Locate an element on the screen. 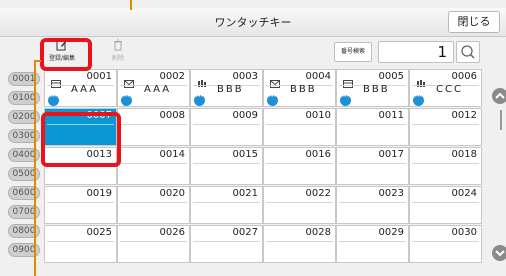 This screenshot has height=276, width=506. one-touch-key-0005: 0005 BBB is located at coordinates (372, 88).